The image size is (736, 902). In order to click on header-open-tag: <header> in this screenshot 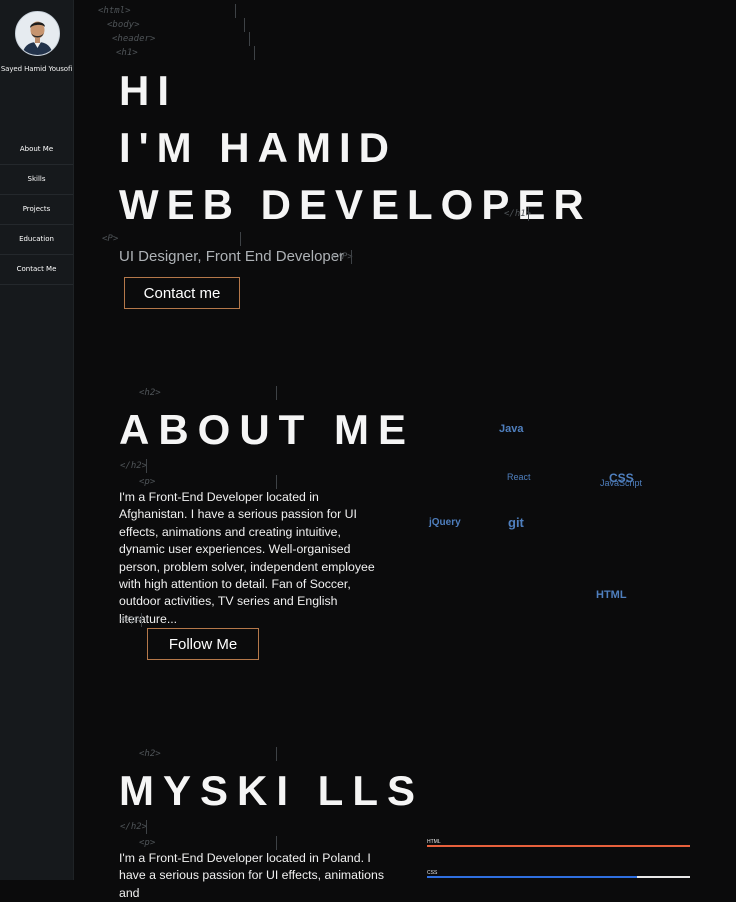, I will do `click(134, 39)`.